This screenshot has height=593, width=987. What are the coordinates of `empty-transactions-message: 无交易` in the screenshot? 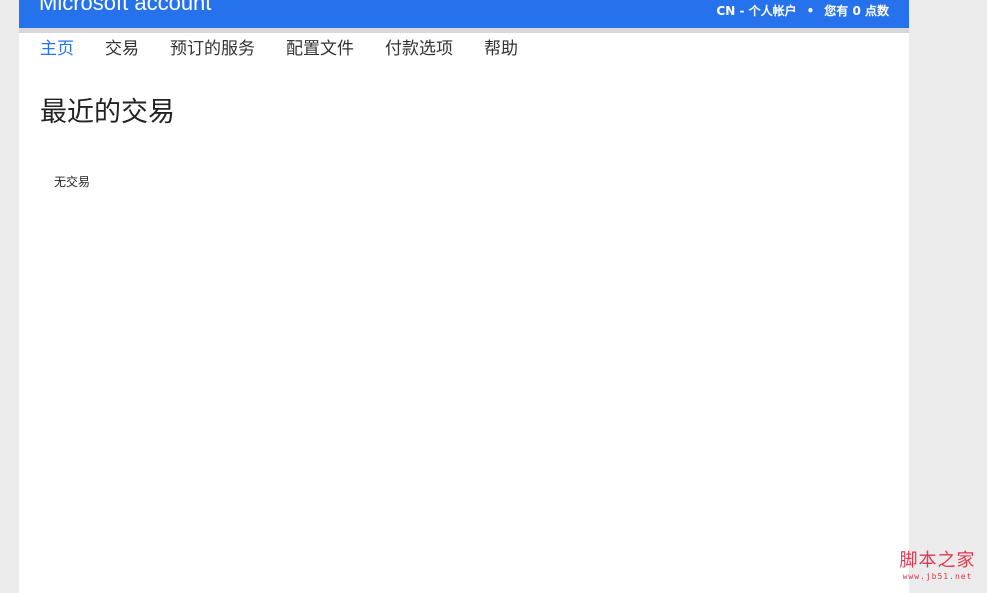 It's located at (72, 182).